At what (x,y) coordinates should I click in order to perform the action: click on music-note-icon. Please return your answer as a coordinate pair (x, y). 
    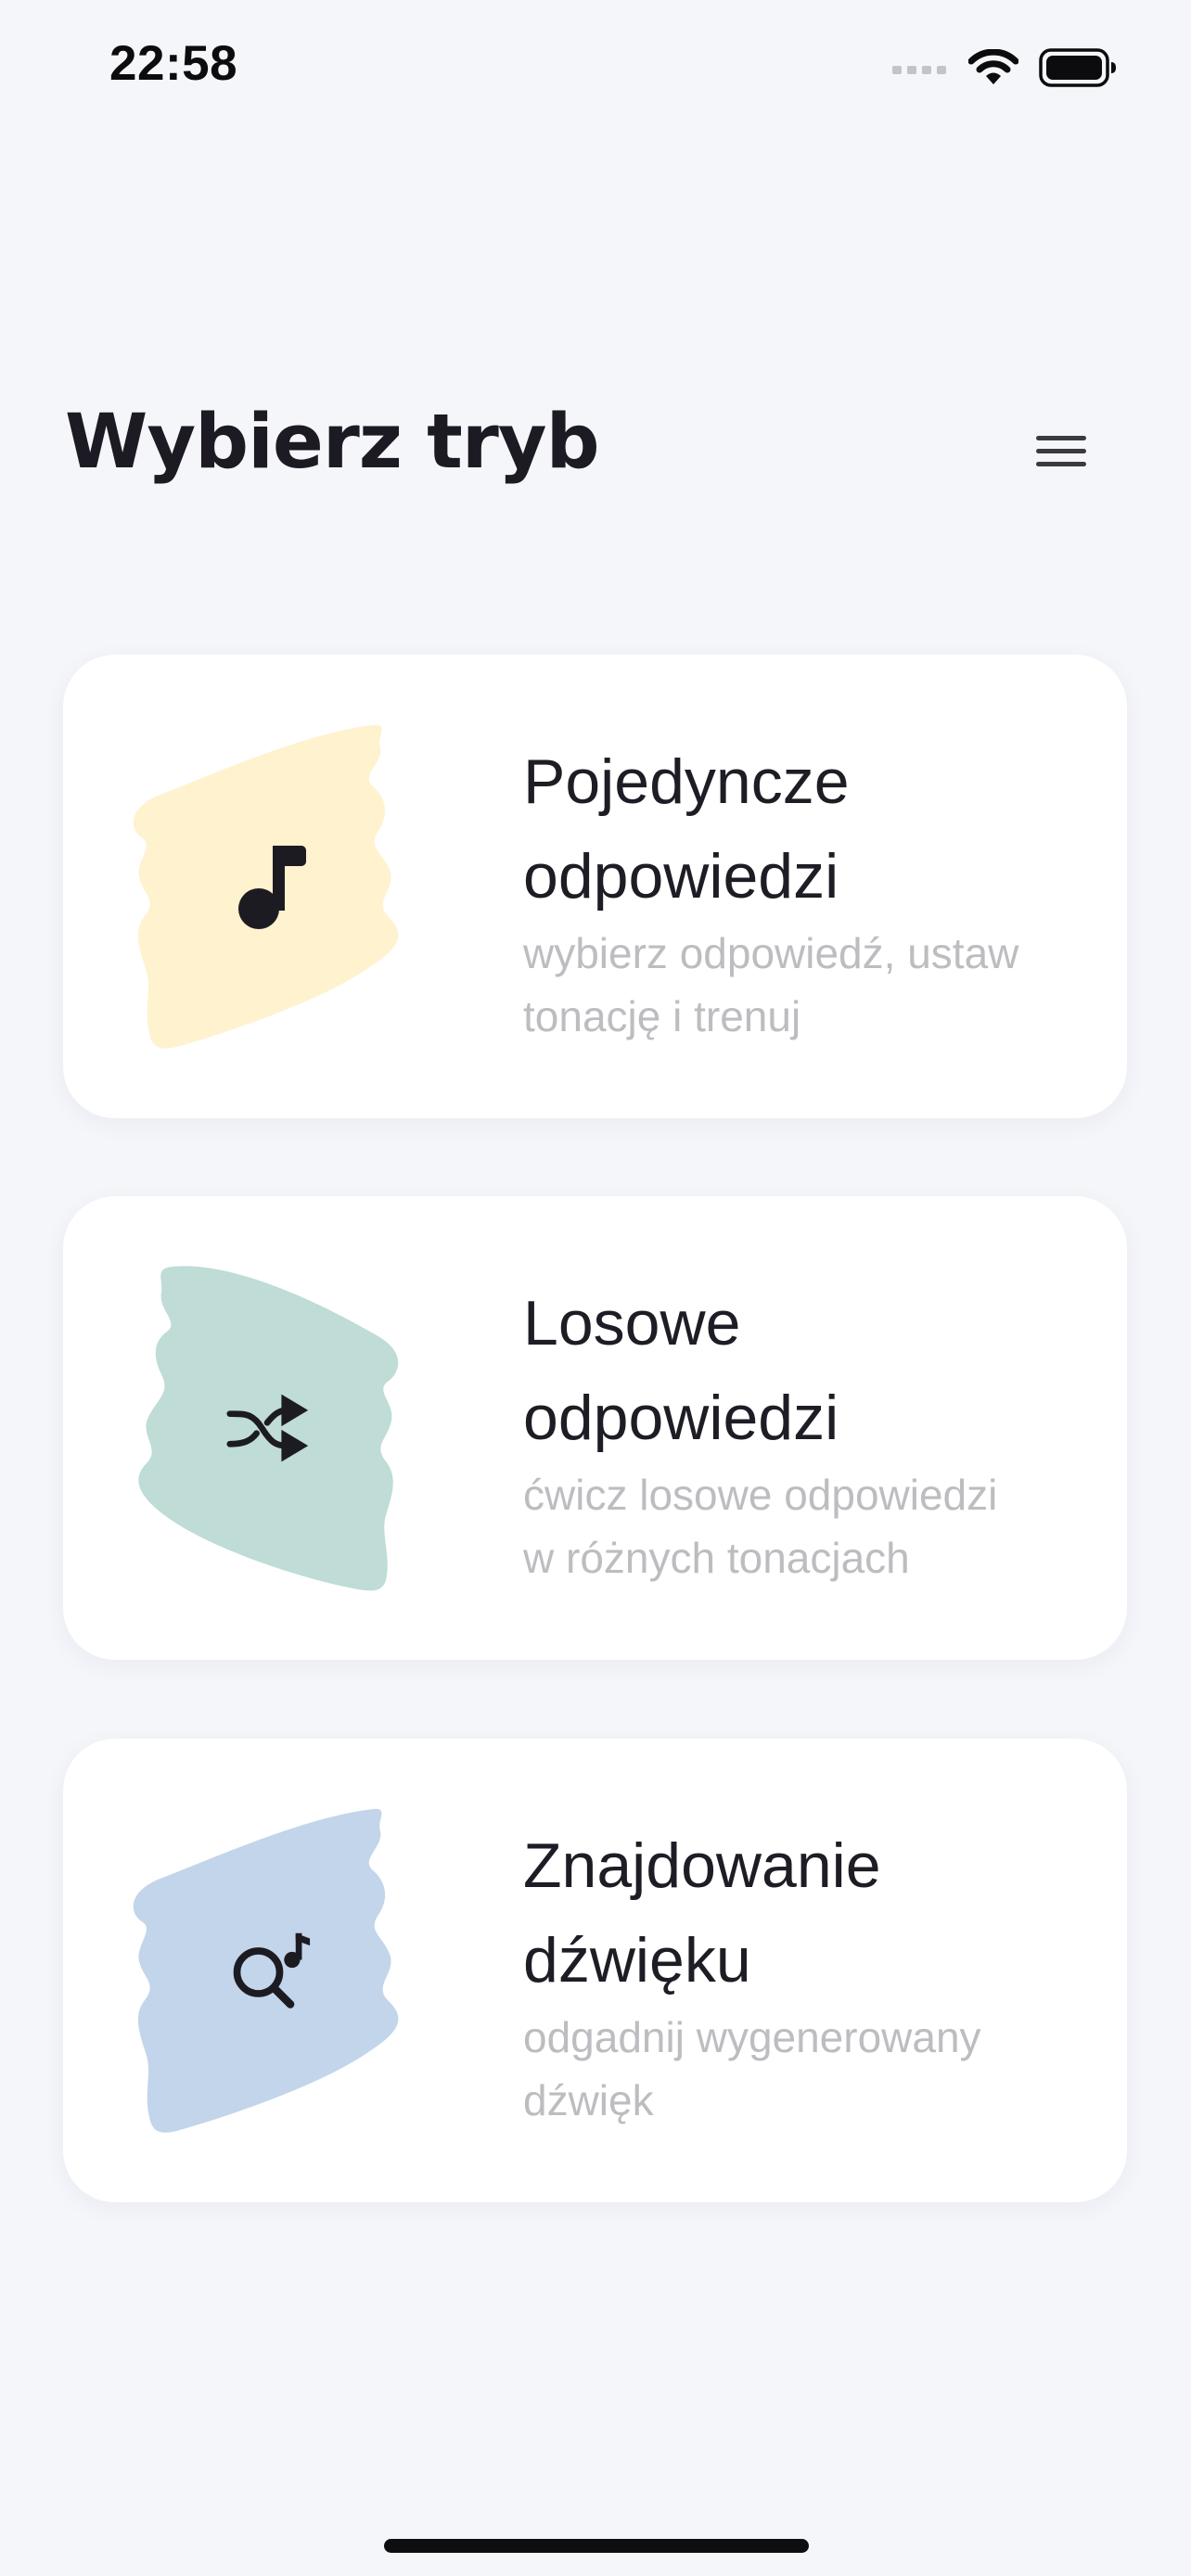
    Looking at the image, I should click on (272, 887).